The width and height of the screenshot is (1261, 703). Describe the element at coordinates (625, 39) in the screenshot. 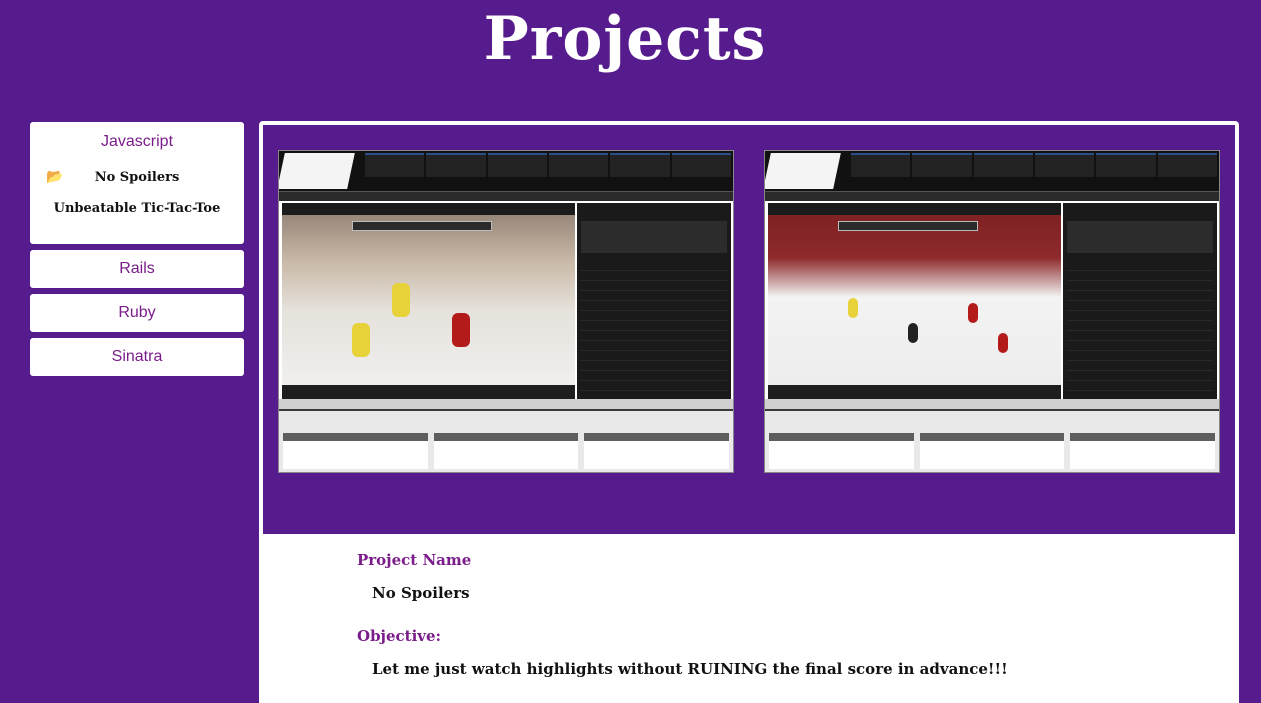

I see `page-title: Projects` at that location.